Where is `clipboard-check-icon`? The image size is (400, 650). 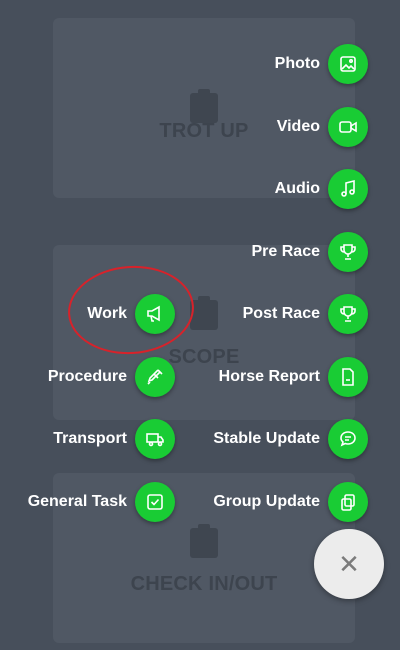 clipboard-check-icon is located at coordinates (204, 541).